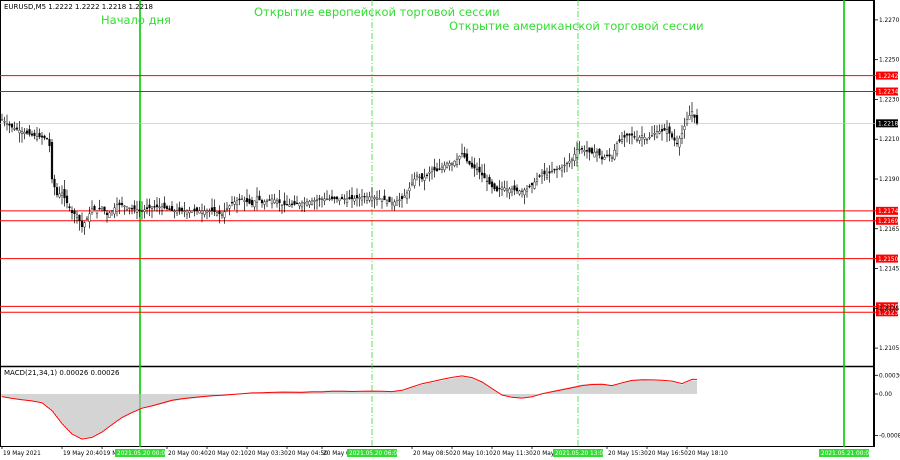  I want to click on time-tick-label: 20 May 18:10, so click(708, 454).